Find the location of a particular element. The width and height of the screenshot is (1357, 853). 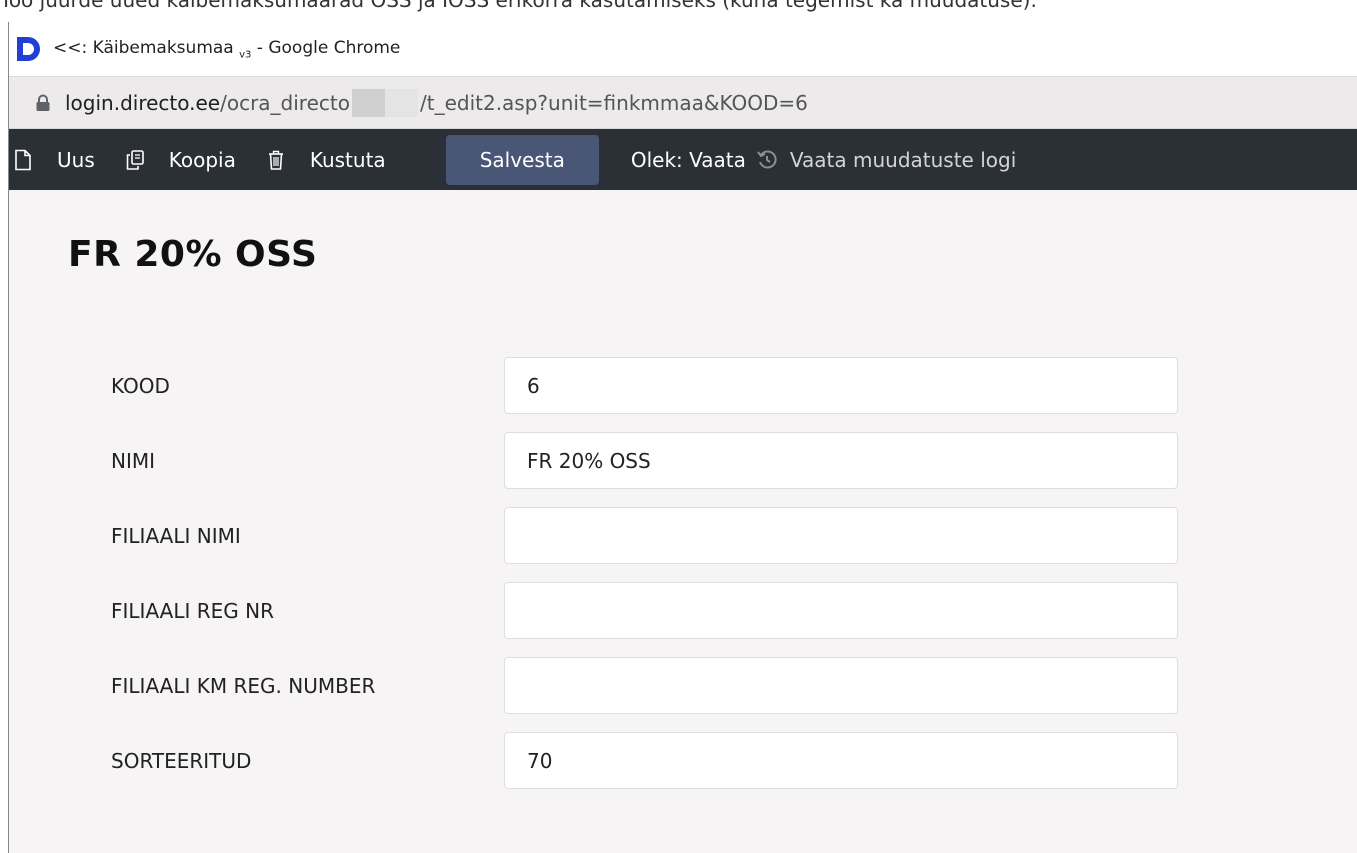

window-title: <<: Käibemaksumaa v3 - Google Chrome is located at coordinates (226, 49).